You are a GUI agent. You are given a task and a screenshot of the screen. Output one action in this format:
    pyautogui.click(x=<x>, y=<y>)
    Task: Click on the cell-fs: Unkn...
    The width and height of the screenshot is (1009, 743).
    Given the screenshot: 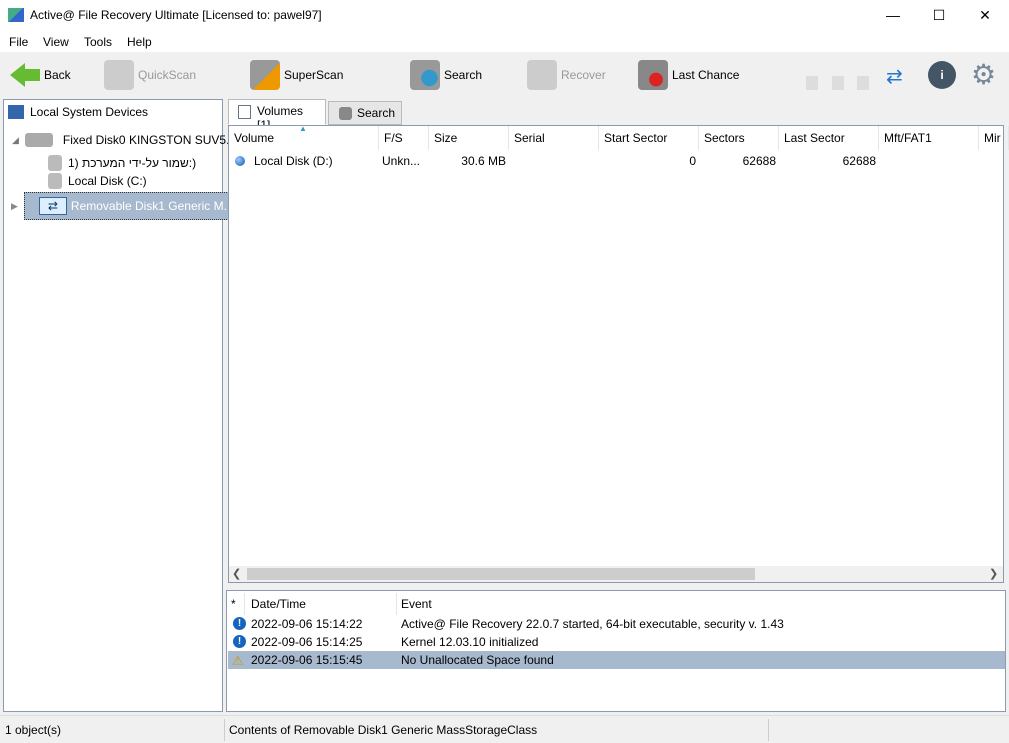 What is the action you would take?
    pyautogui.click(x=401, y=161)
    